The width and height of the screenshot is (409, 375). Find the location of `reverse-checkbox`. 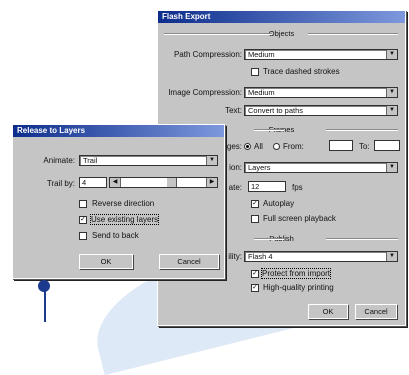

reverse-checkbox is located at coordinates (83, 204).